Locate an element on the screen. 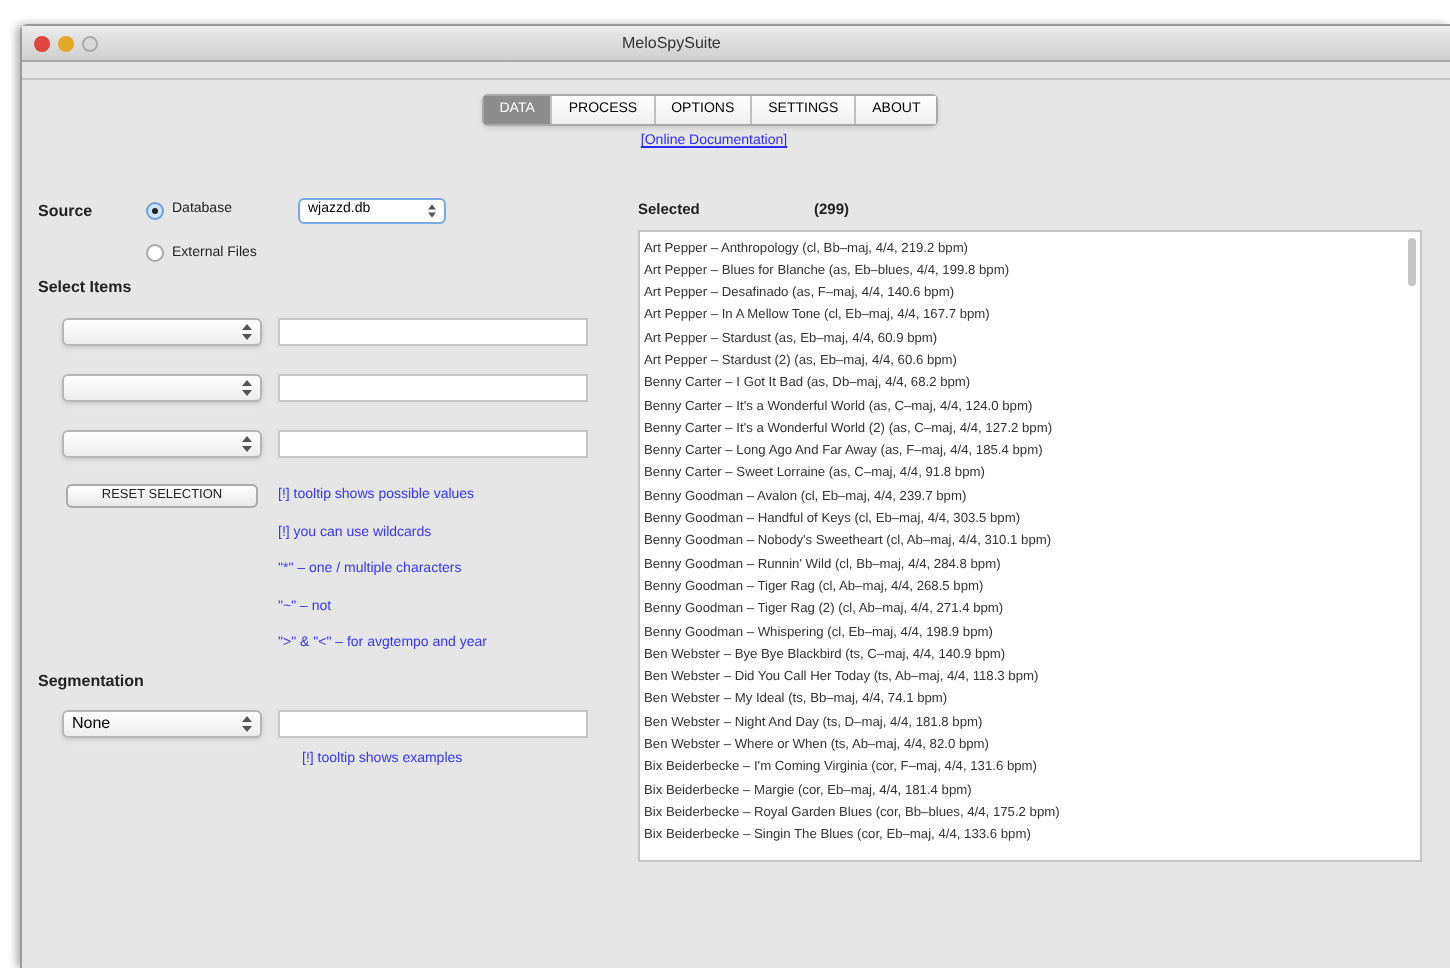 The width and height of the screenshot is (1450, 968). dropdown: None is located at coordinates (162, 723).